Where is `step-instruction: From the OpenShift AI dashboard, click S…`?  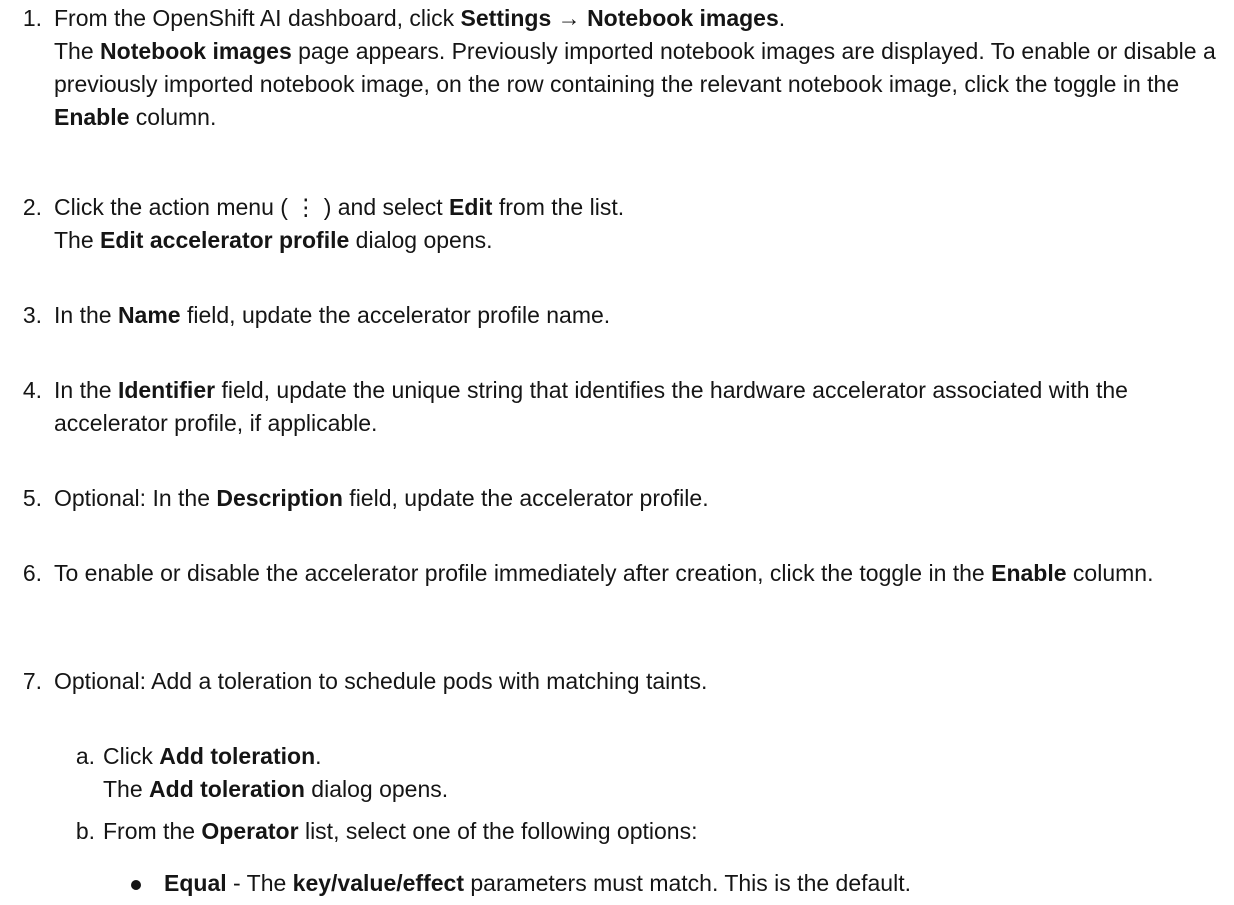 step-instruction: From the OpenShift AI dashboard, click S… is located at coordinates (420, 18).